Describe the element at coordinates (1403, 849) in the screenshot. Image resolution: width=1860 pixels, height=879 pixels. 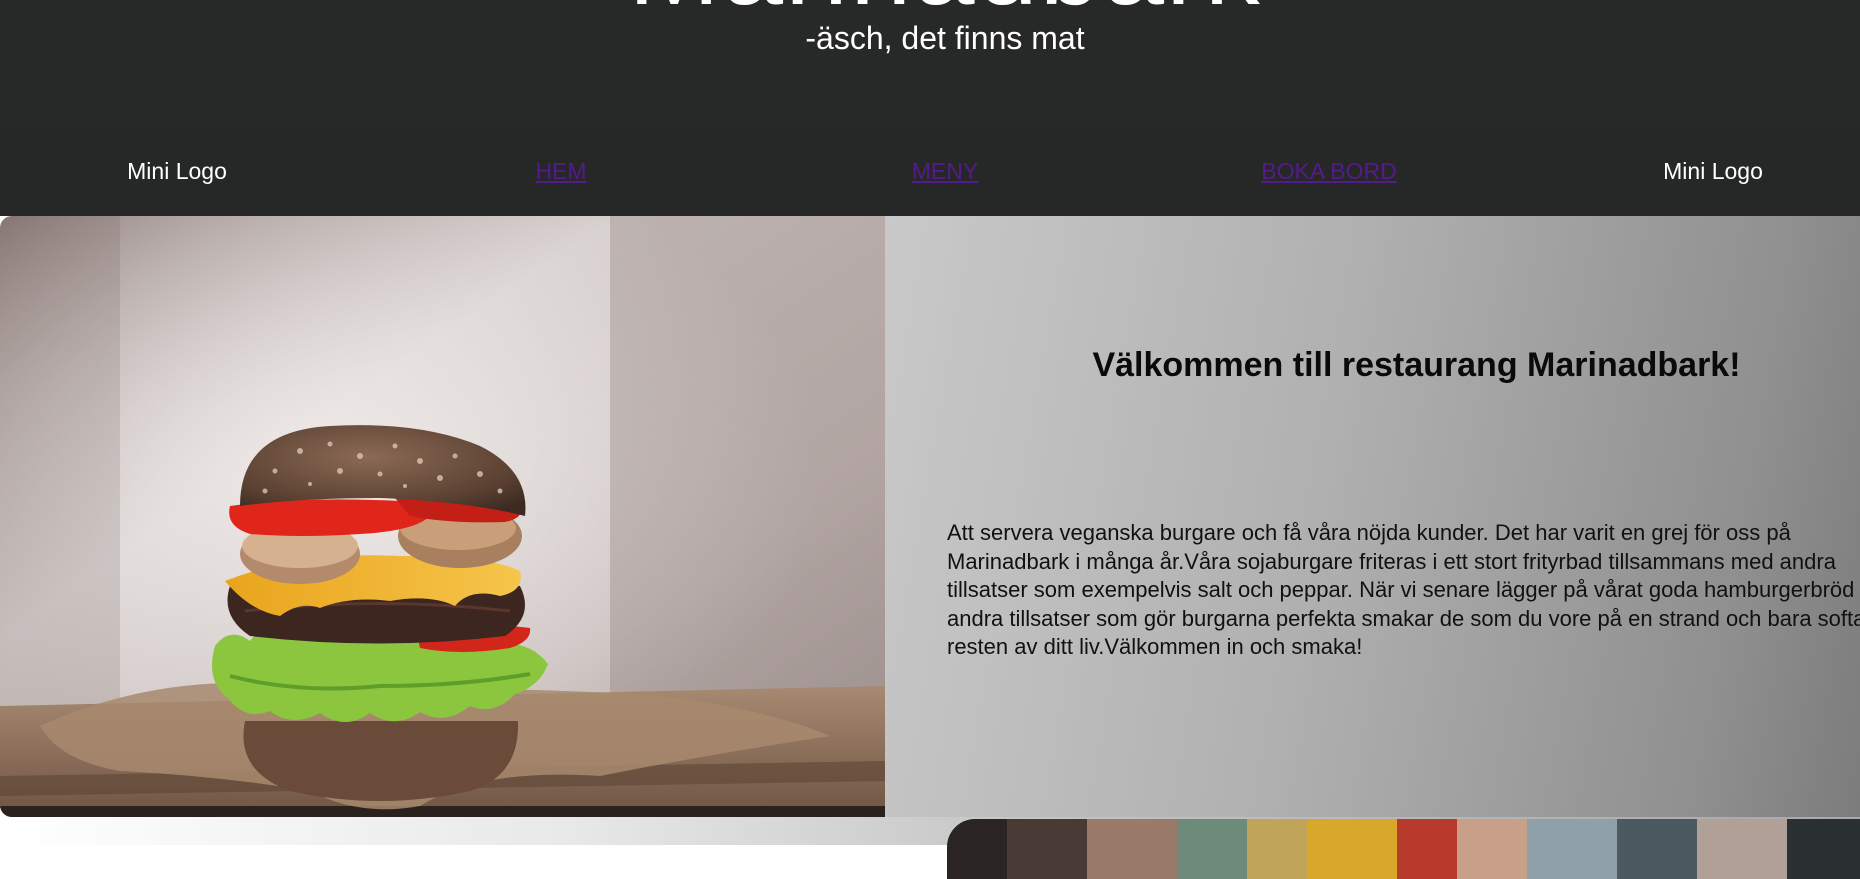
I see `food-collage-image` at that location.